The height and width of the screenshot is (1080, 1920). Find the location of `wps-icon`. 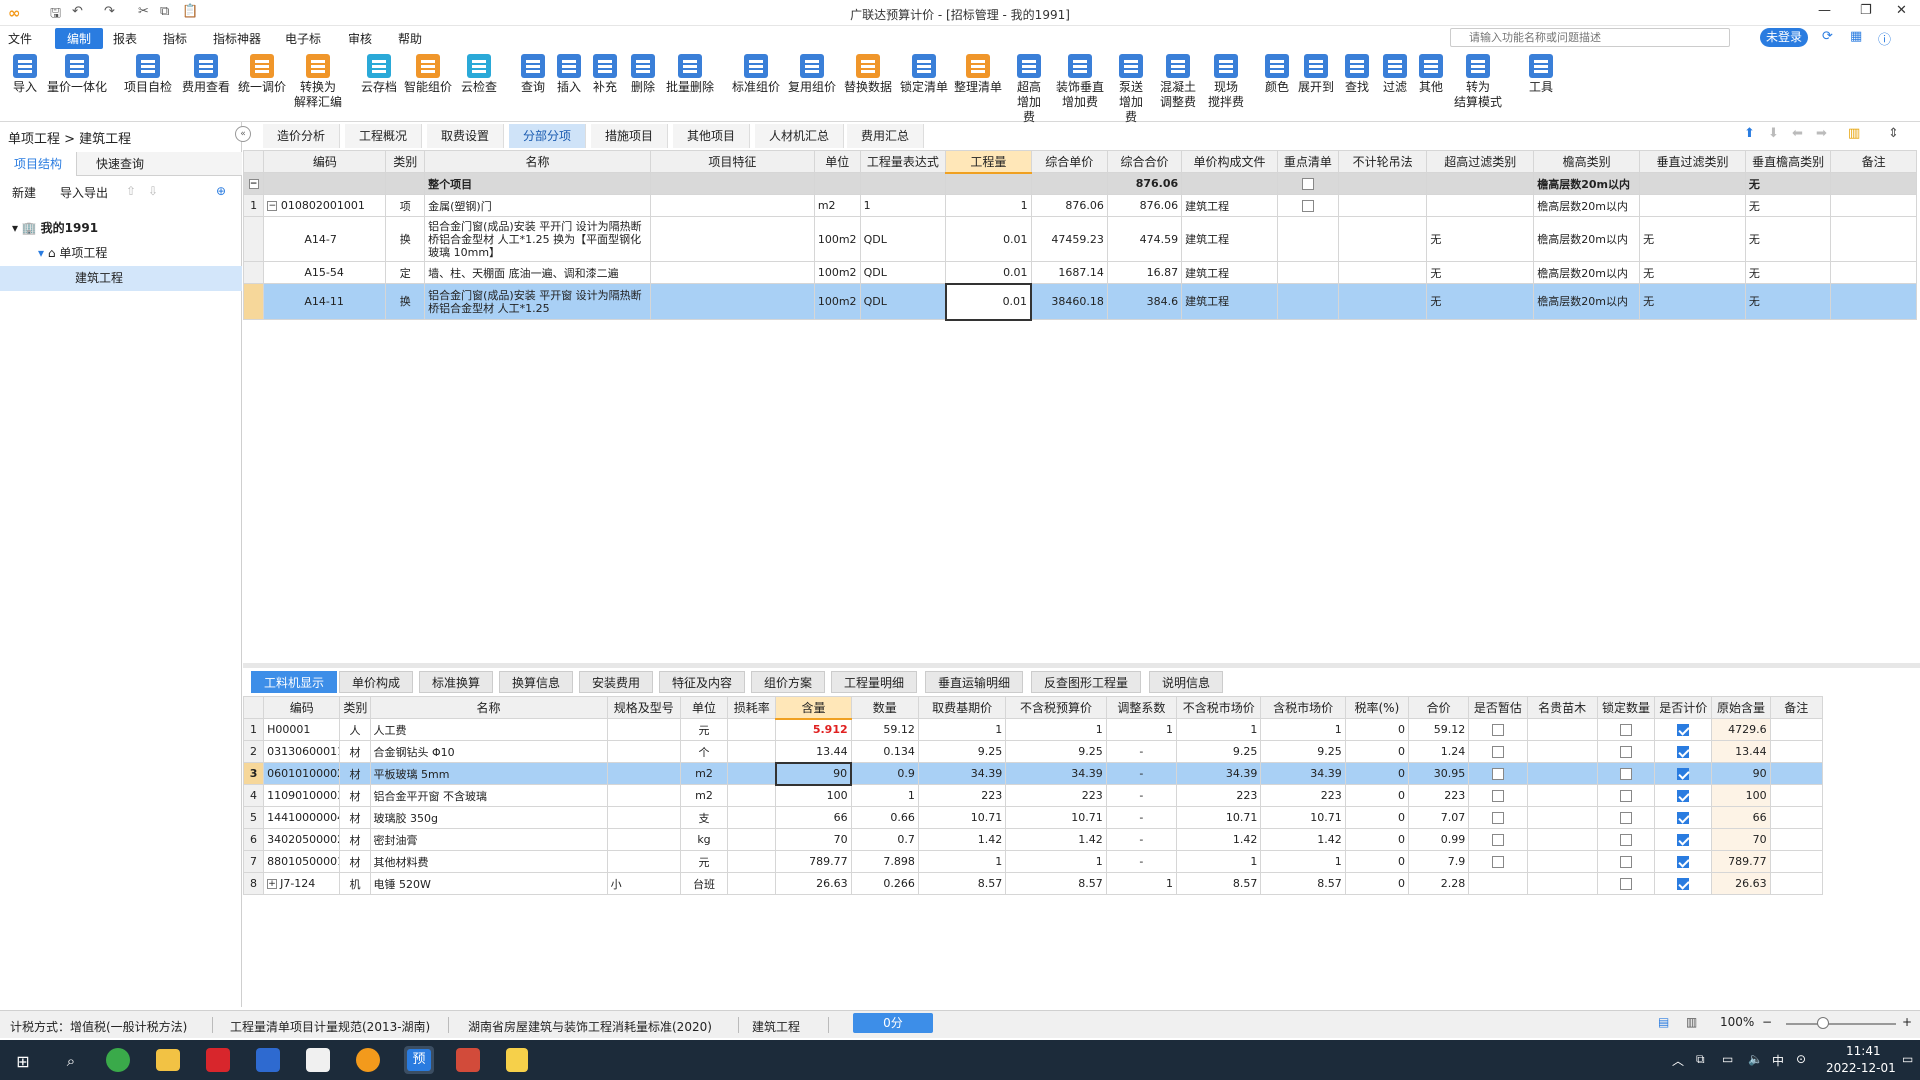

wps-icon is located at coordinates (218, 1060).